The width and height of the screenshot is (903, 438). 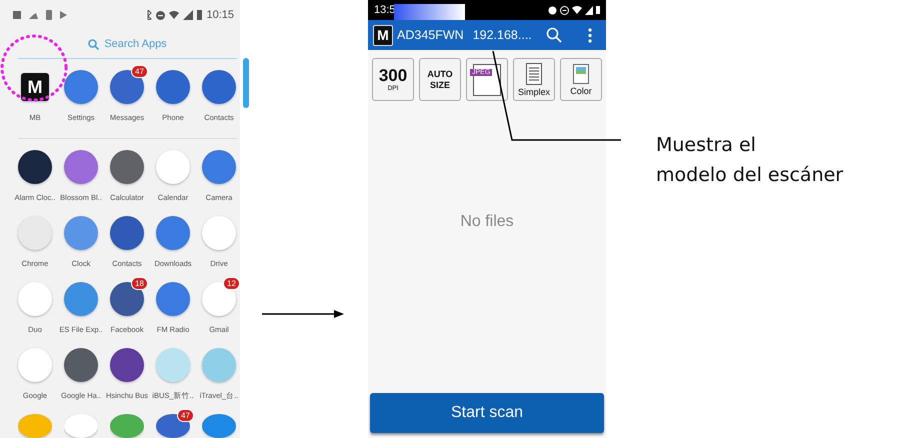 What do you see at coordinates (63, 15) in the screenshot?
I see `play-icon` at bounding box center [63, 15].